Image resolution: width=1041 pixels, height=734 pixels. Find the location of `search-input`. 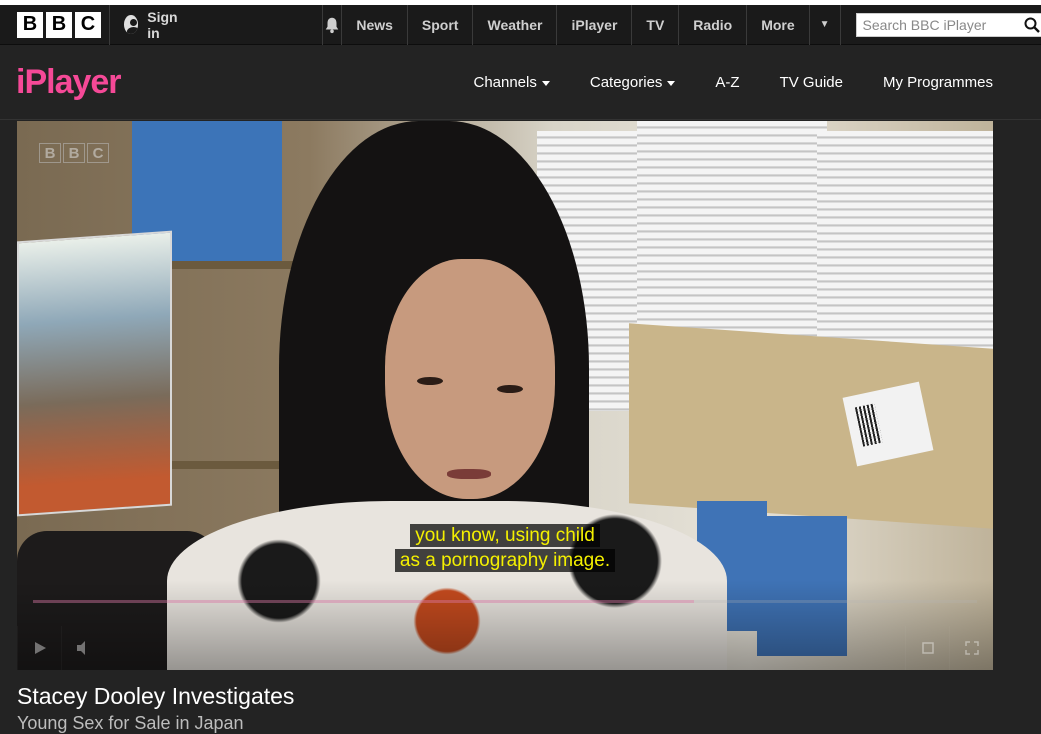

search-input is located at coordinates (936, 24).